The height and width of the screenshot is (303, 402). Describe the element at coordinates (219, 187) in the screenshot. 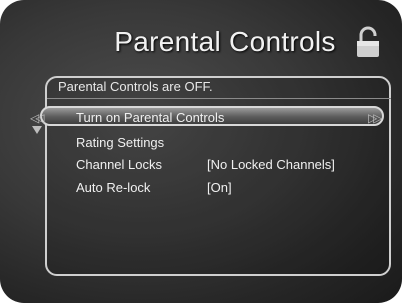

I see `auto-relock-value: [On]` at that location.